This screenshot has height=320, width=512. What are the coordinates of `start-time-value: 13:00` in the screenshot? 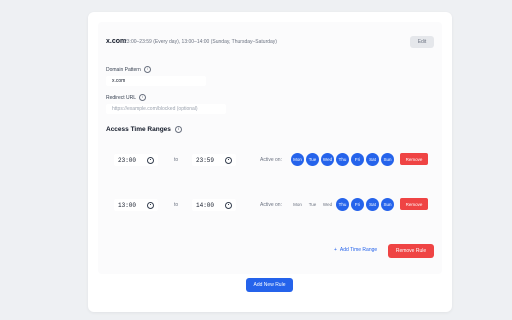 It's located at (127, 205).